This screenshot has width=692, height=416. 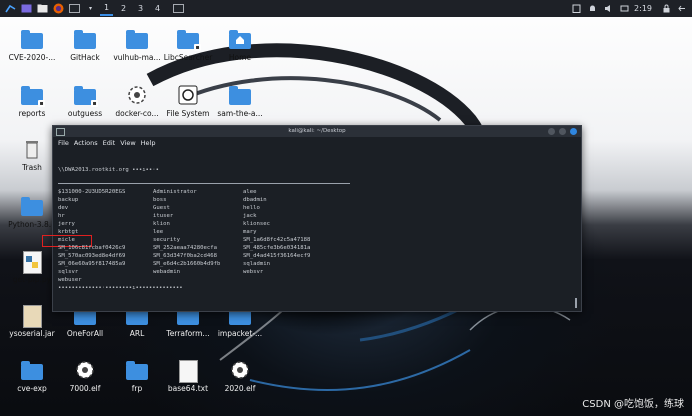 What do you see at coordinates (161, 224) in the screenshot?
I see `user-cell: klion` at bounding box center [161, 224].